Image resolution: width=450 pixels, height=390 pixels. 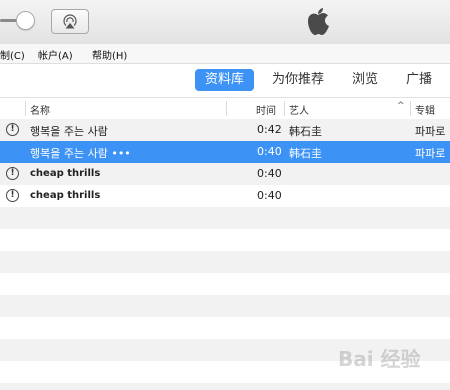 What do you see at coordinates (298, 80) in the screenshot?
I see `tab-for-you: 为你推荐` at bounding box center [298, 80].